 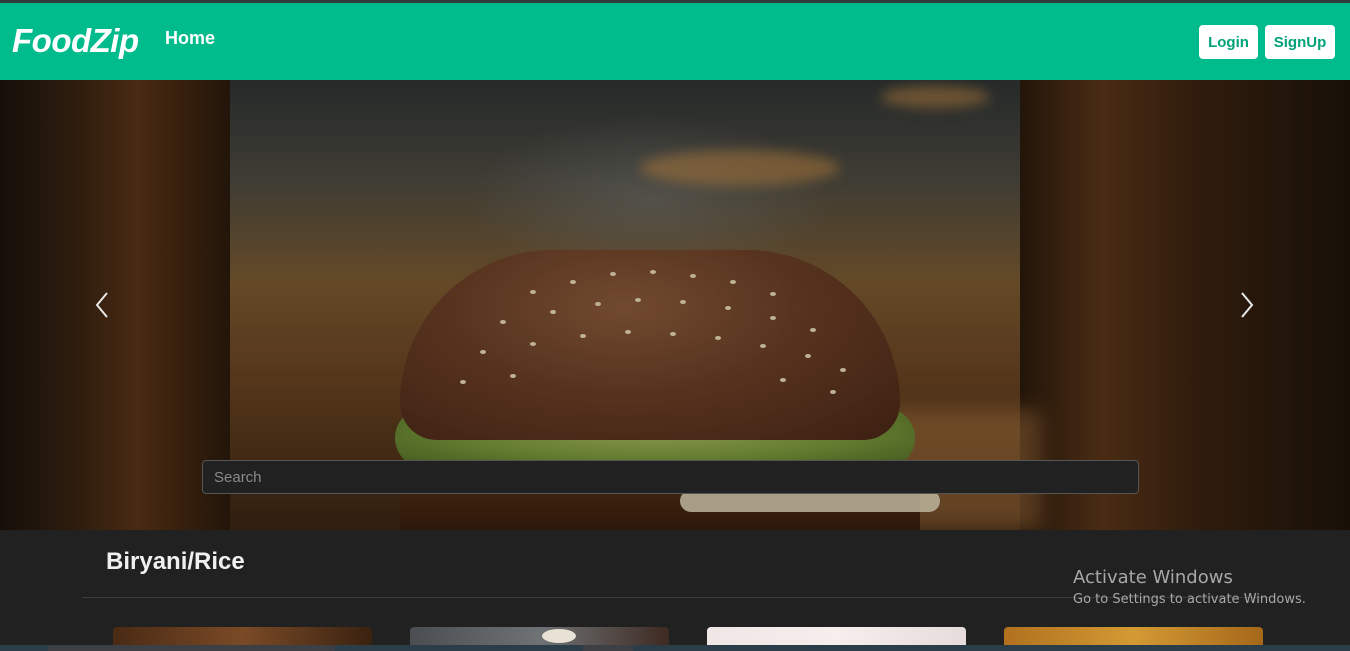 What do you see at coordinates (175, 561) in the screenshot?
I see `category-title: Biryani/Rice` at bounding box center [175, 561].